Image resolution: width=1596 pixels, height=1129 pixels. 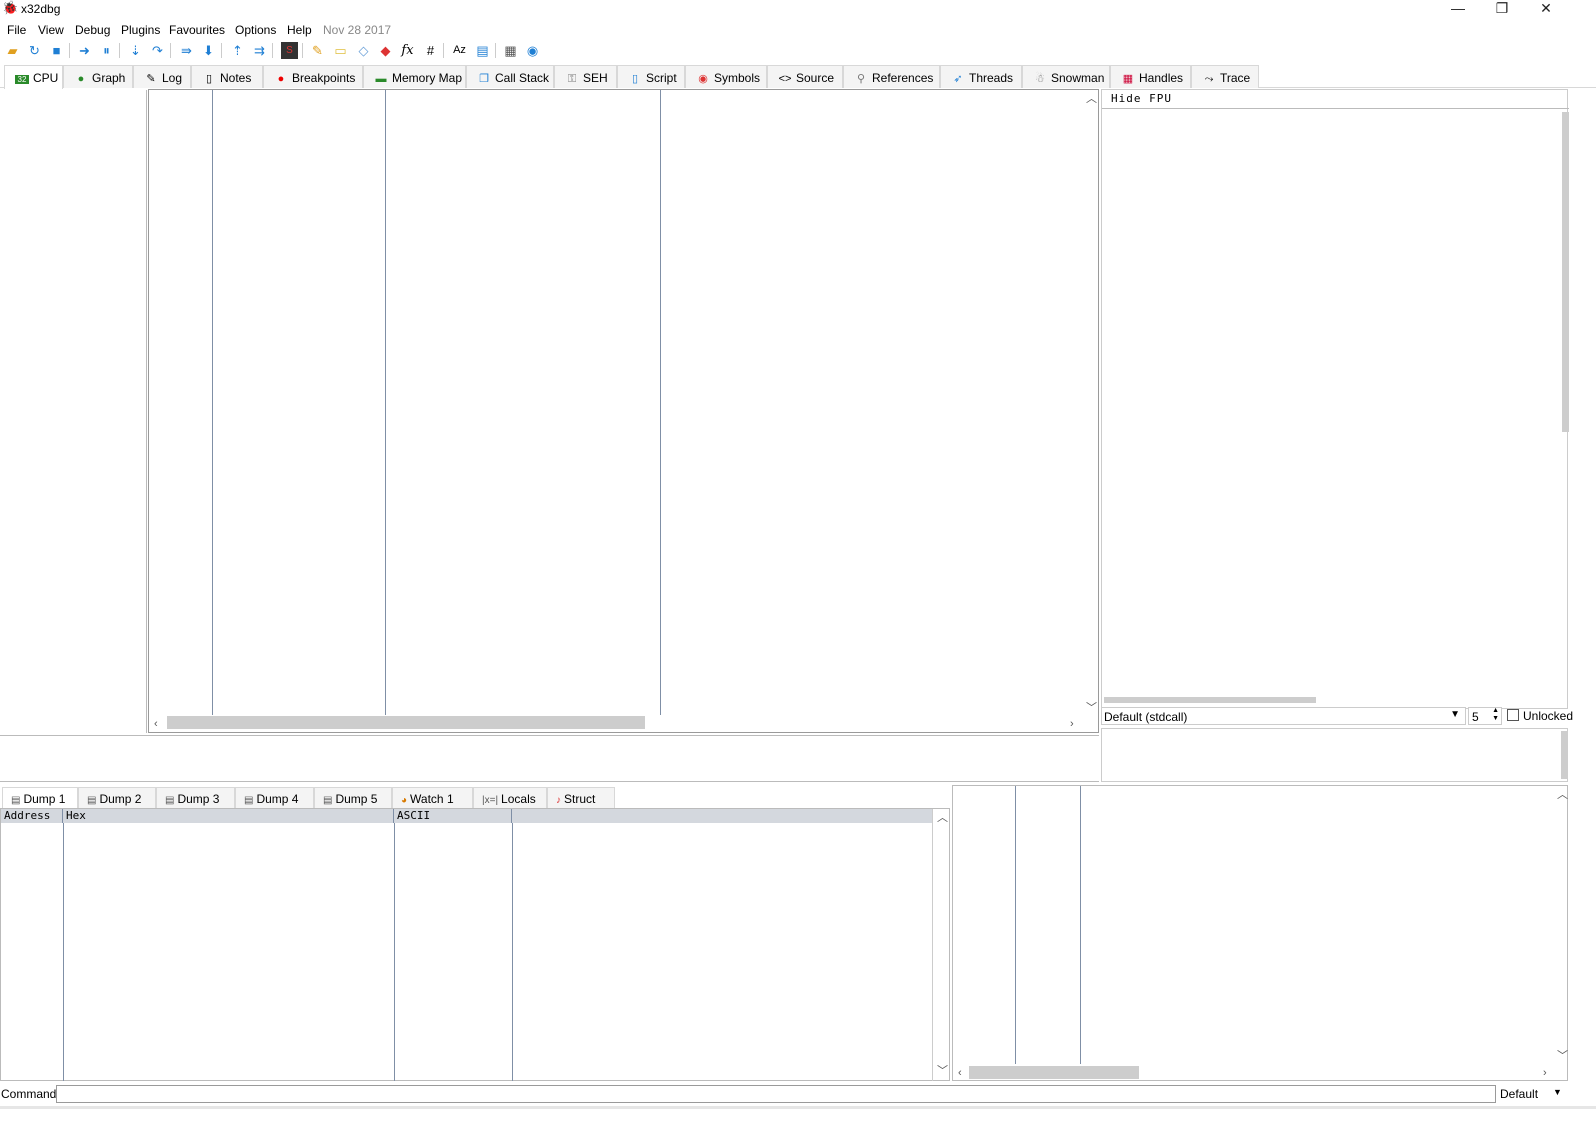 I want to click on tab-handles: ▦ Handles, so click(x=1150, y=76).